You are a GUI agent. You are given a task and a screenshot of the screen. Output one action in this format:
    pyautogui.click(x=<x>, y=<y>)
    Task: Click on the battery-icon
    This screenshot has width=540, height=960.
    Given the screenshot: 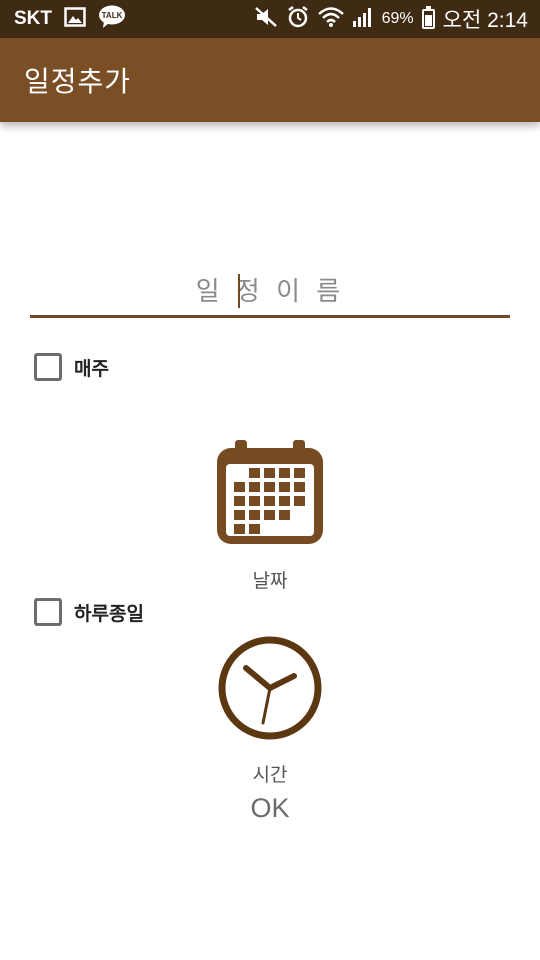 What is the action you would take?
    pyautogui.click(x=428, y=17)
    